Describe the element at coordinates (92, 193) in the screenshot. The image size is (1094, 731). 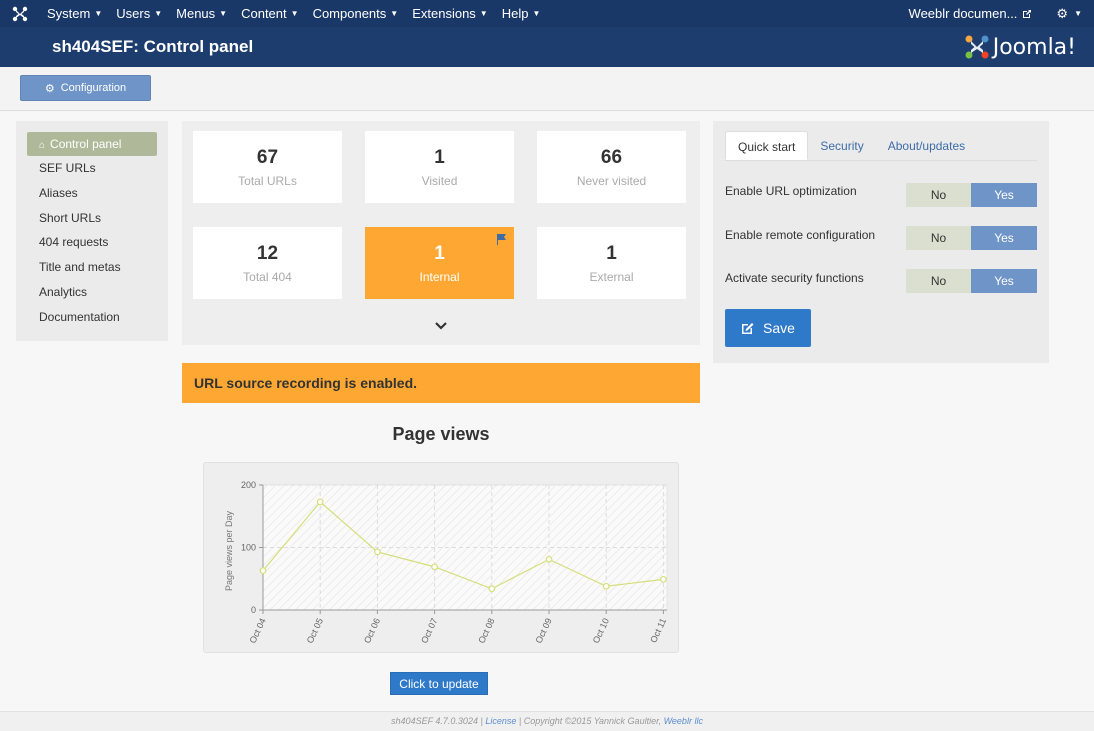
I see `sidebar-item-aliases: Aliases` at that location.